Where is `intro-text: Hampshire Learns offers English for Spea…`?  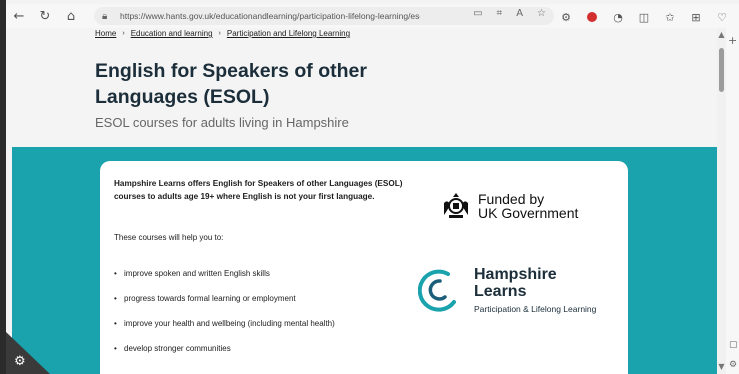 intro-text: Hampshire Learns offers English for Spea… is located at coordinates (258, 190).